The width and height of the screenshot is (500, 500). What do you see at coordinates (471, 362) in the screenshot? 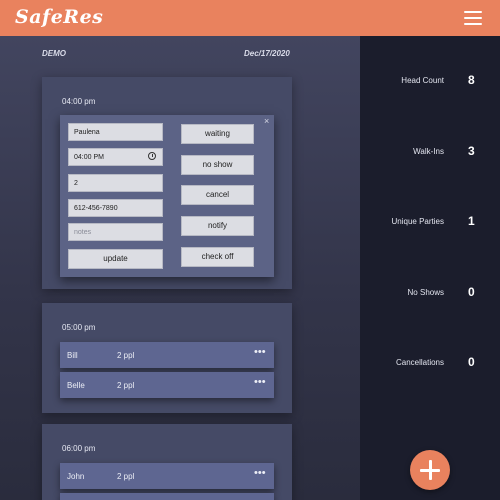
I see `stat-value-cancellations: 0` at bounding box center [471, 362].